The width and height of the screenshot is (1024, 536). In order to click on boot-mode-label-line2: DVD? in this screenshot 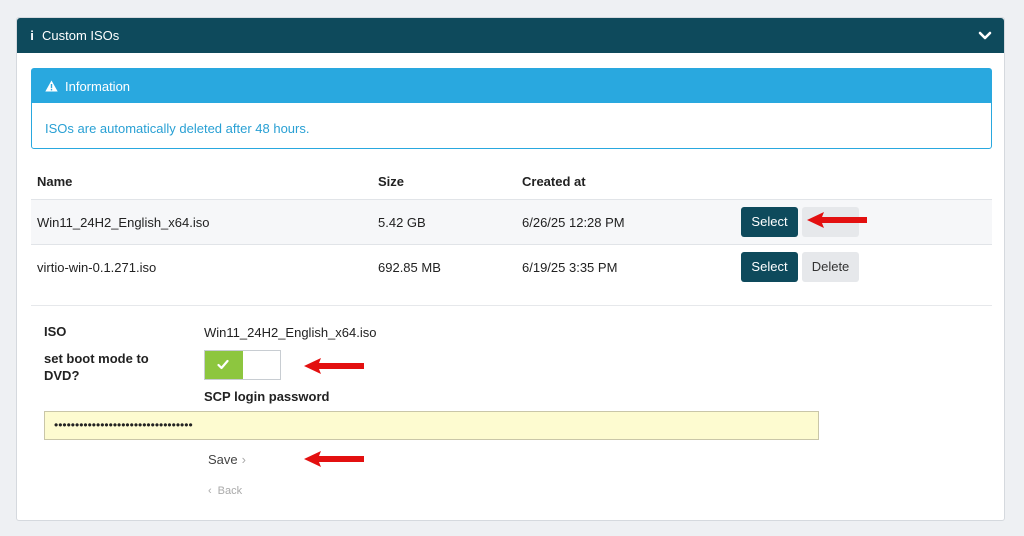, I will do `click(62, 375)`.